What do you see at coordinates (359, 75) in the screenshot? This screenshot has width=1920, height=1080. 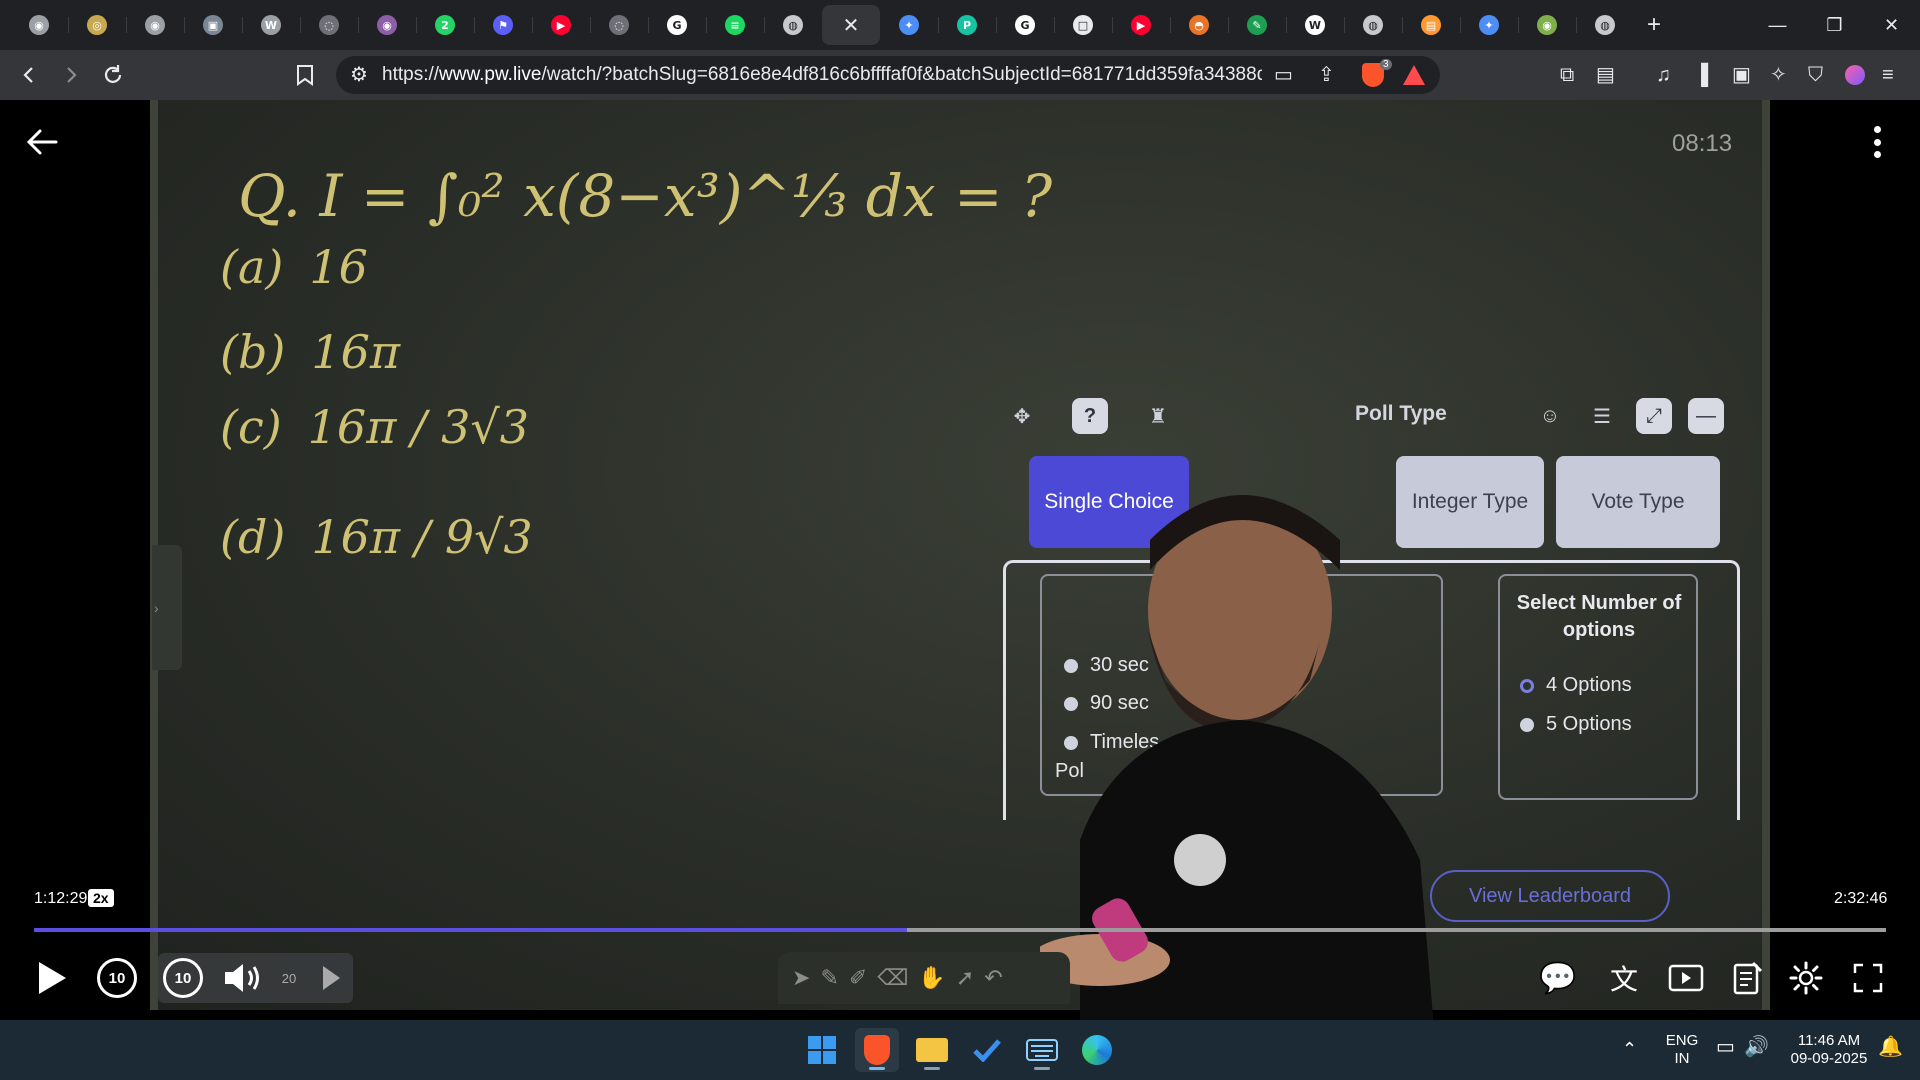 I see `site-settings-icon: ⚙` at bounding box center [359, 75].